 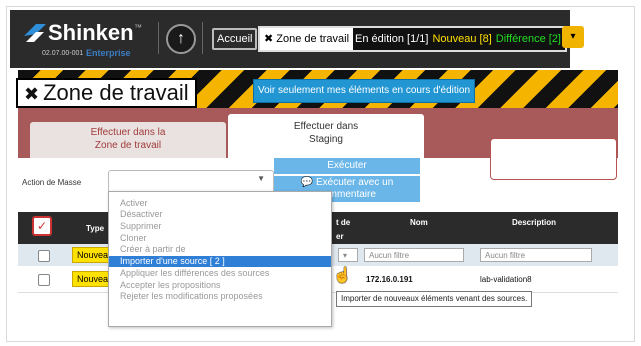 I want to click on arrow-up-icon: ↑, so click(x=181, y=39).